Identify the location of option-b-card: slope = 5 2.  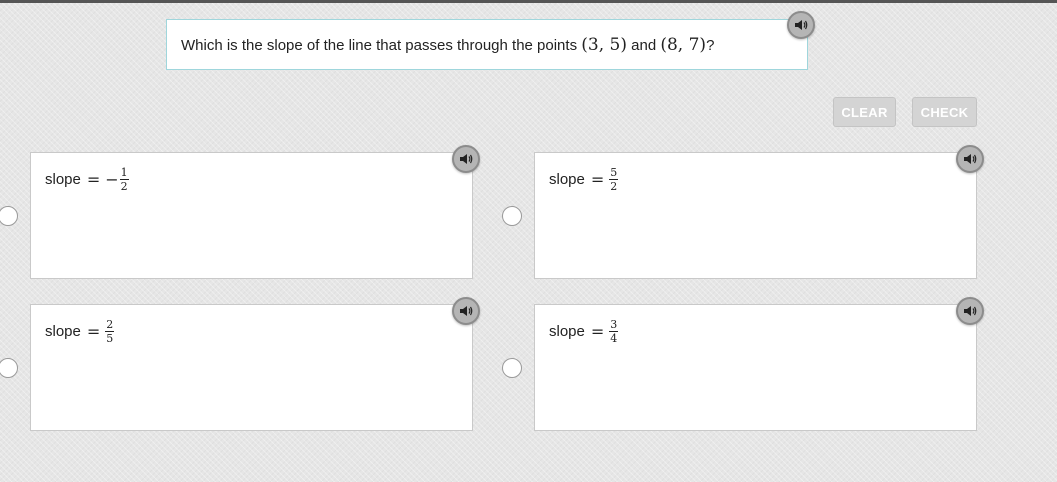
(755, 215).